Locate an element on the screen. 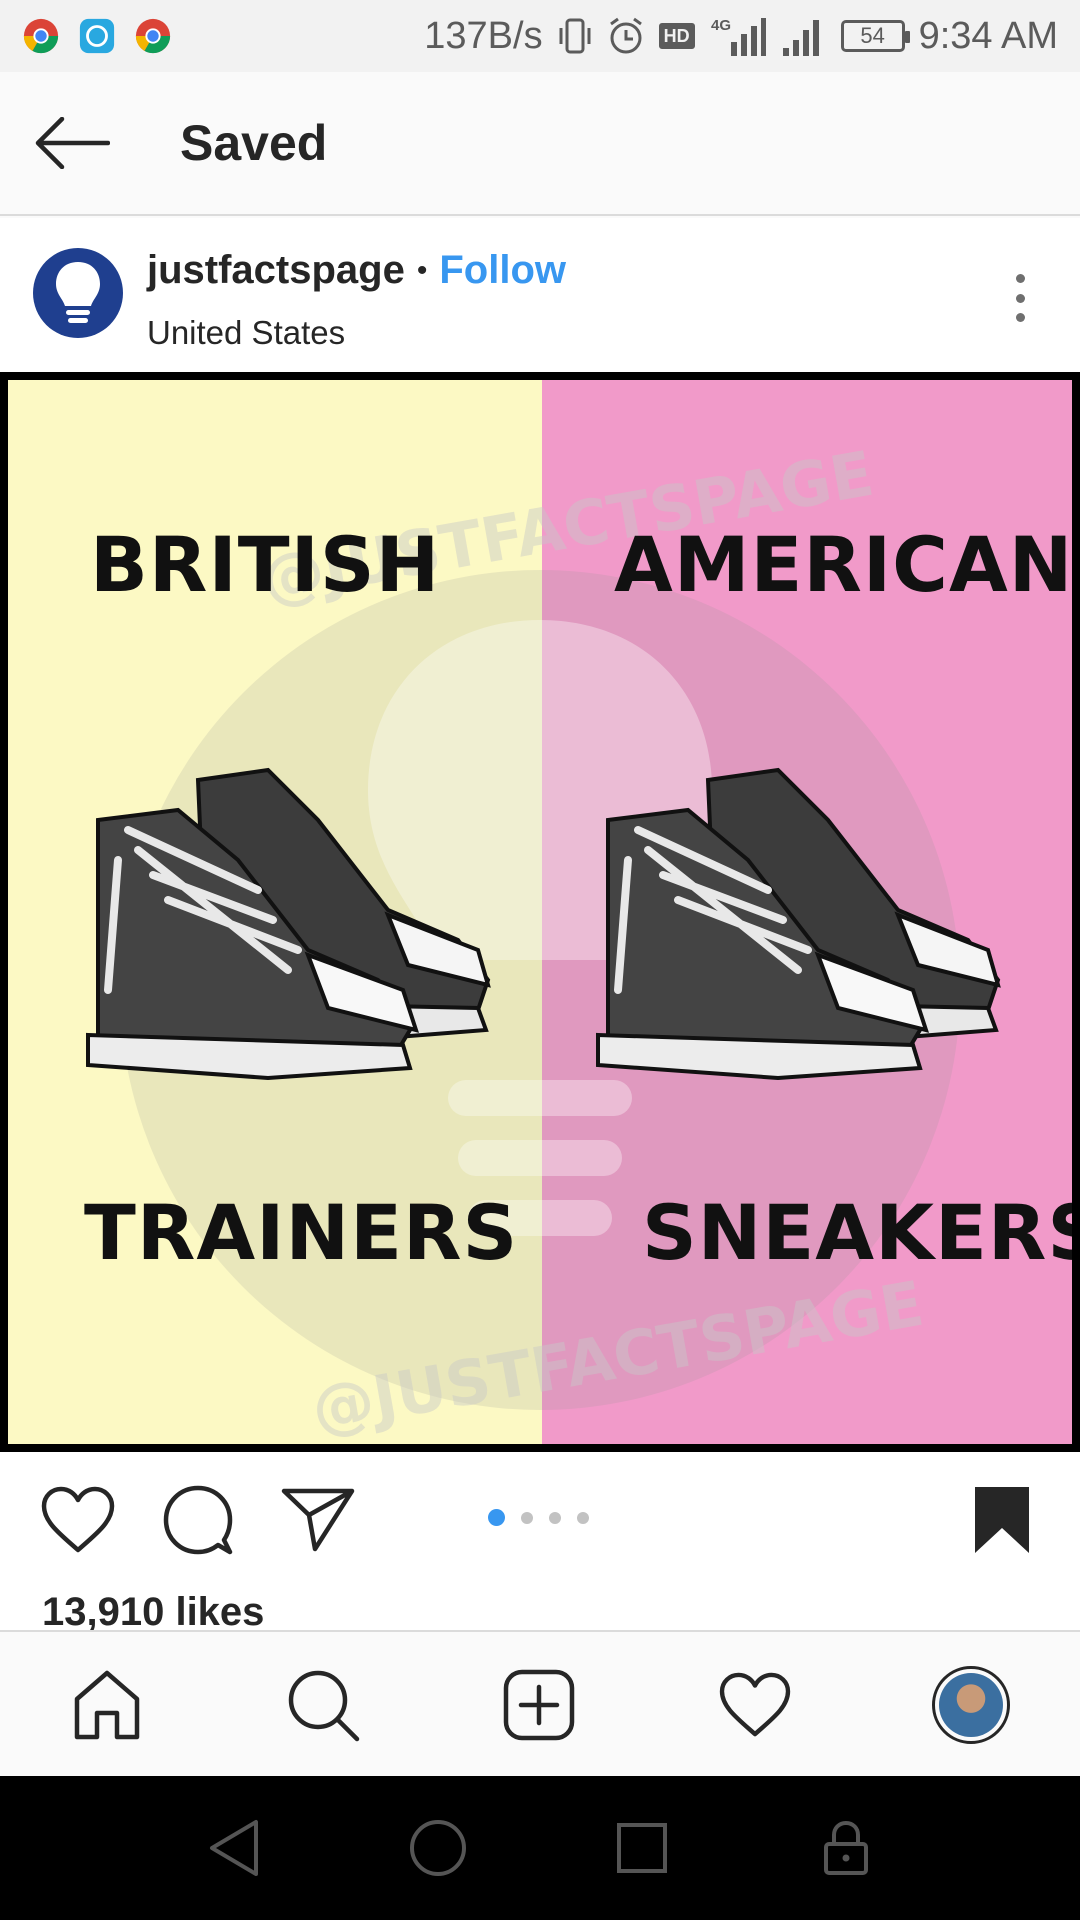  vibrate-icon is located at coordinates (575, 36).